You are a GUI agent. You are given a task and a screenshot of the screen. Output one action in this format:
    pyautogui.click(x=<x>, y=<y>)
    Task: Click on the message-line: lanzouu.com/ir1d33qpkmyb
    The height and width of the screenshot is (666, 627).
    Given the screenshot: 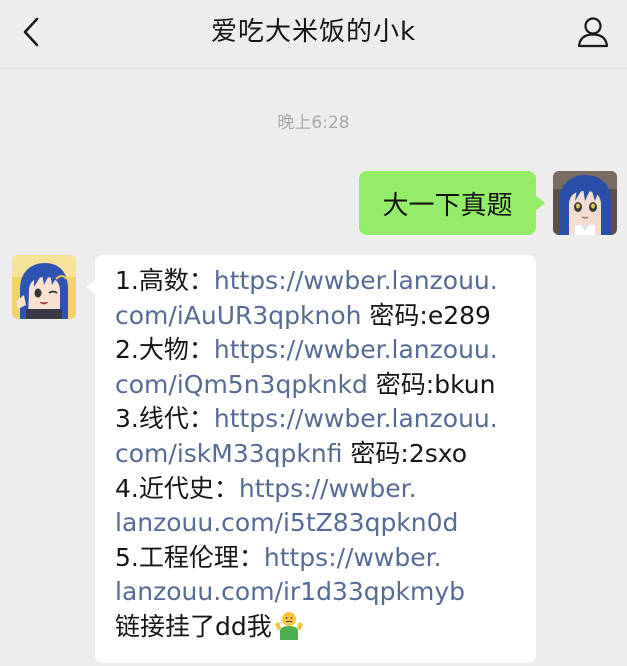 What is the action you would take?
    pyautogui.click(x=320, y=592)
    